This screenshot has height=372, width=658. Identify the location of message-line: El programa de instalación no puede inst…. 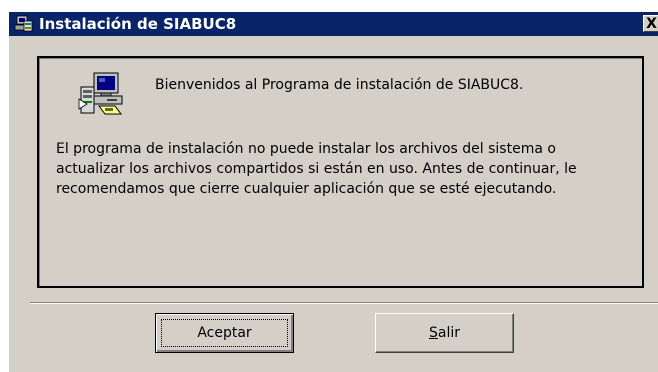
(306, 149).